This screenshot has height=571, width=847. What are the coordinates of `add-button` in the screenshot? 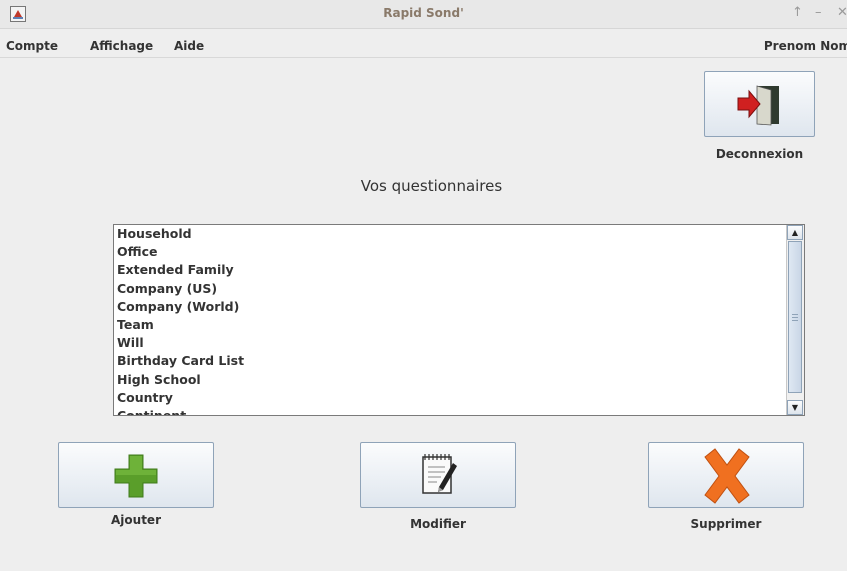 It's located at (136, 475).